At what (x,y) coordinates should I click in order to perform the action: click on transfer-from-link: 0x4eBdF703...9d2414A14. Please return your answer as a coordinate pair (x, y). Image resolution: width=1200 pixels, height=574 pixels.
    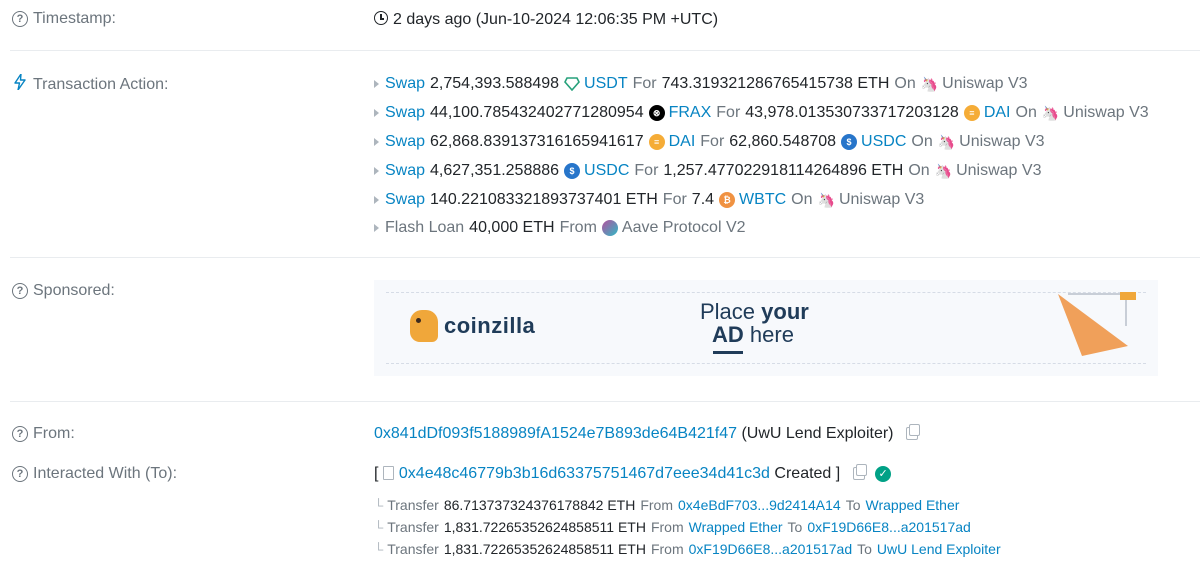
    Looking at the image, I should click on (759, 505).